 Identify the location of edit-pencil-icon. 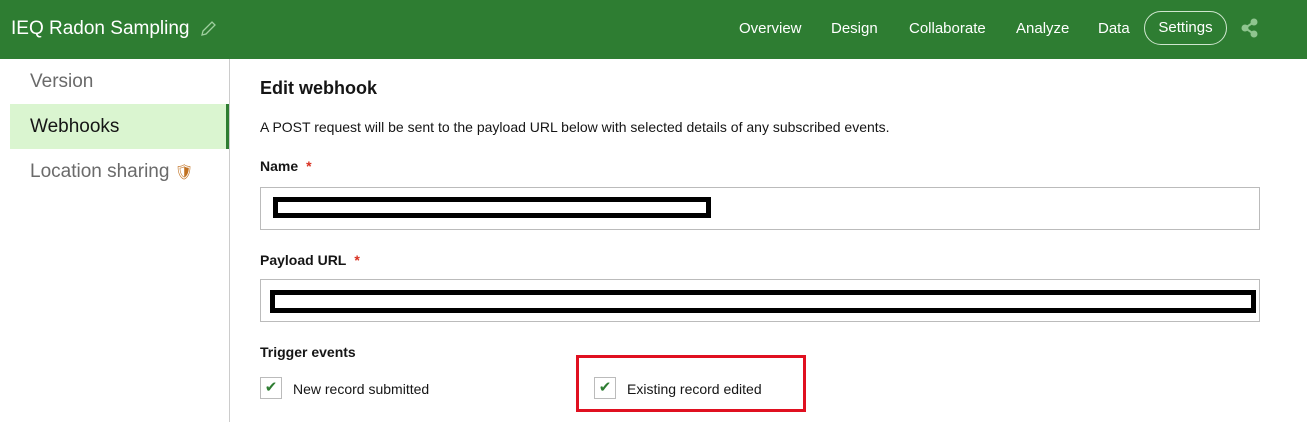
(208, 29).